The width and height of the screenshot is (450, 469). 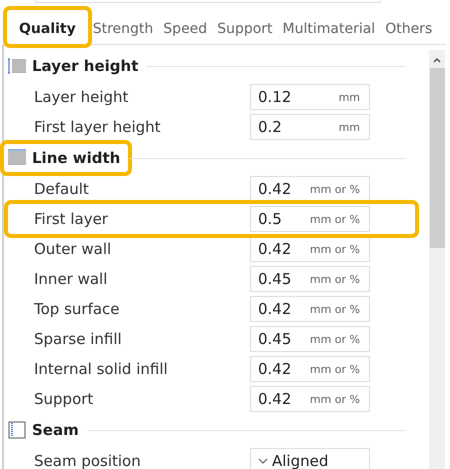 What do you see at coordinates (310, 127) in the screenshot?
I see `number-field: 0.2 mm` at bounding box center [310, 127].